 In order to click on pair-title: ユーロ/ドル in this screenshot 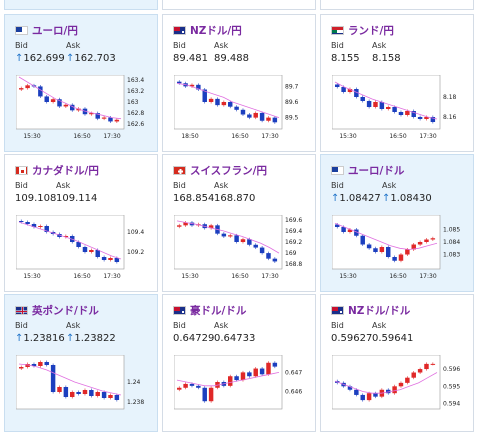, I will do `click(367, 170)`.